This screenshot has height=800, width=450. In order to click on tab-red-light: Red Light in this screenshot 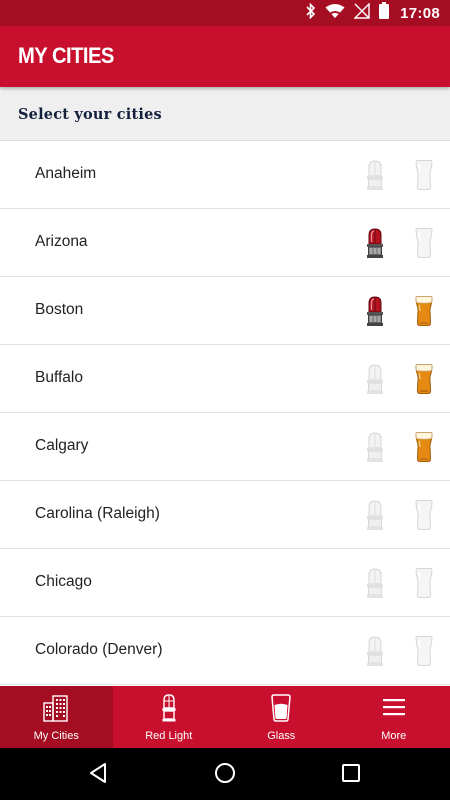, I will do `click(169, 717)`.